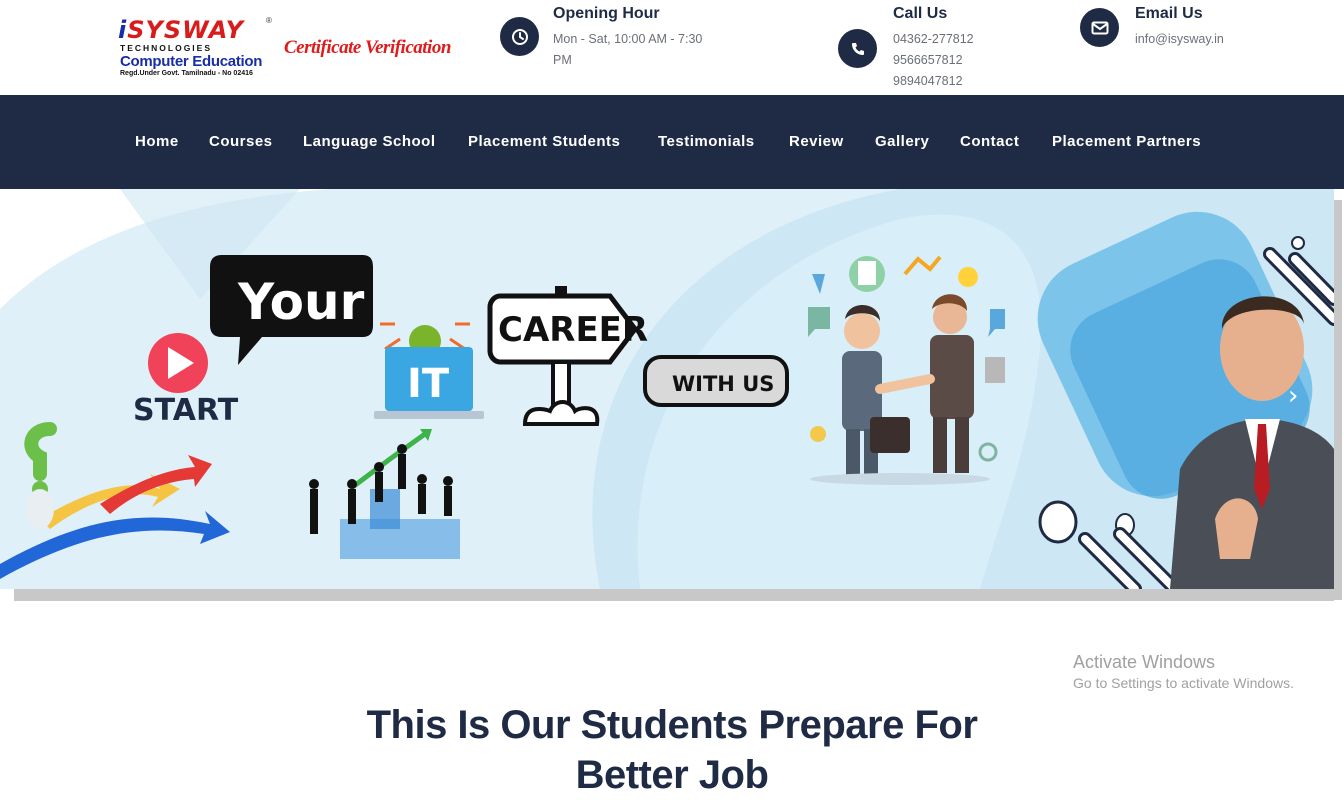 This screenshot has height=800, width=1344. What do you see at coordinates (186, 73) in the screenshot?
I see `logo-registration: Regd.Under Govt. Tamilnadu - No 02416` at bounding box center [186, 73].